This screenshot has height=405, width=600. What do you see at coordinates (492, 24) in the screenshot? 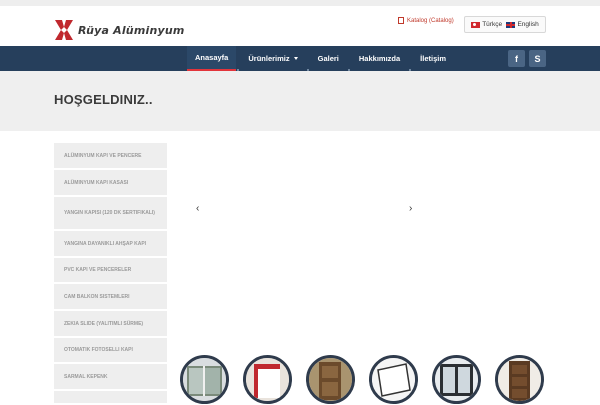
I see `language-label: Türkçe` at bounding box center [492, 24].